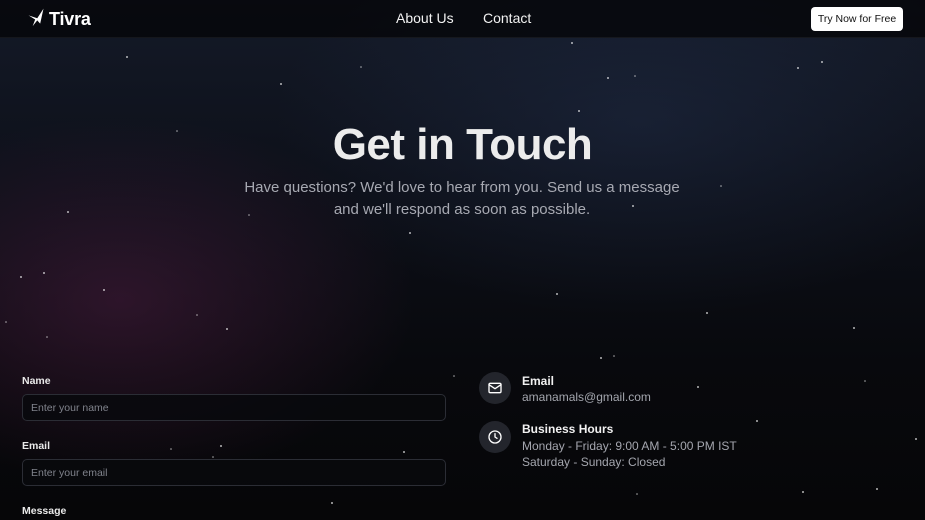 Image resolution: width=925 pixels, height=520 pixels. What do you see at coordinates (507, 18) in the screenshot?
I see `nav-contact: Contact` at bounding box center [507, 18].